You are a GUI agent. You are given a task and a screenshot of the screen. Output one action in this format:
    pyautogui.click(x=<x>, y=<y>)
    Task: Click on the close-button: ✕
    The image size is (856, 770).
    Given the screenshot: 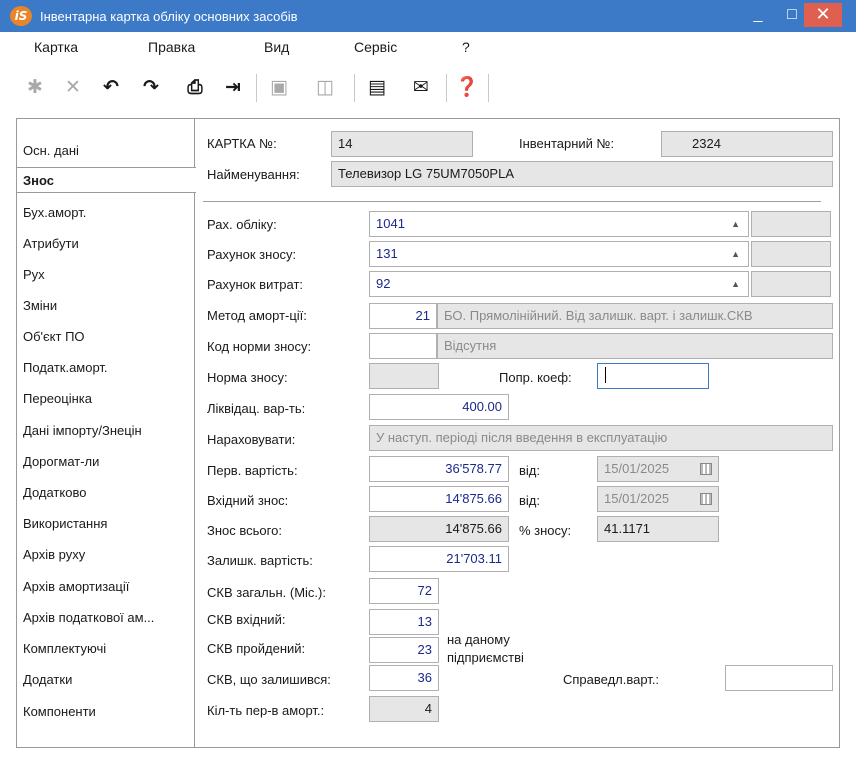 What is the action you would take?
    pyautogui.click(x=823, y=15)
    